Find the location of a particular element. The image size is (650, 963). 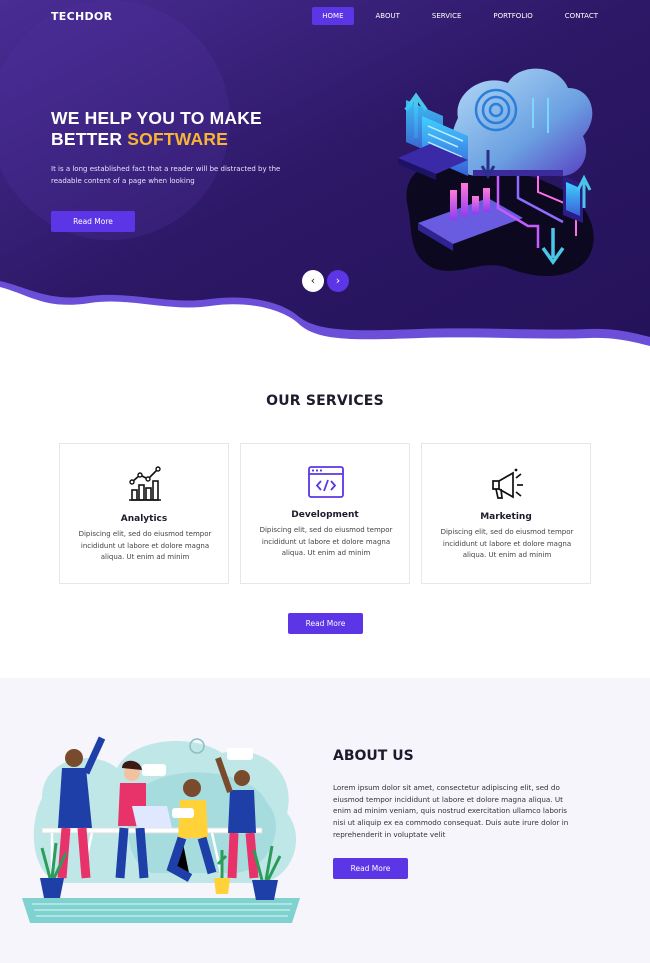

slider-prev-button: ‹ is located at coordinates (313, 281).